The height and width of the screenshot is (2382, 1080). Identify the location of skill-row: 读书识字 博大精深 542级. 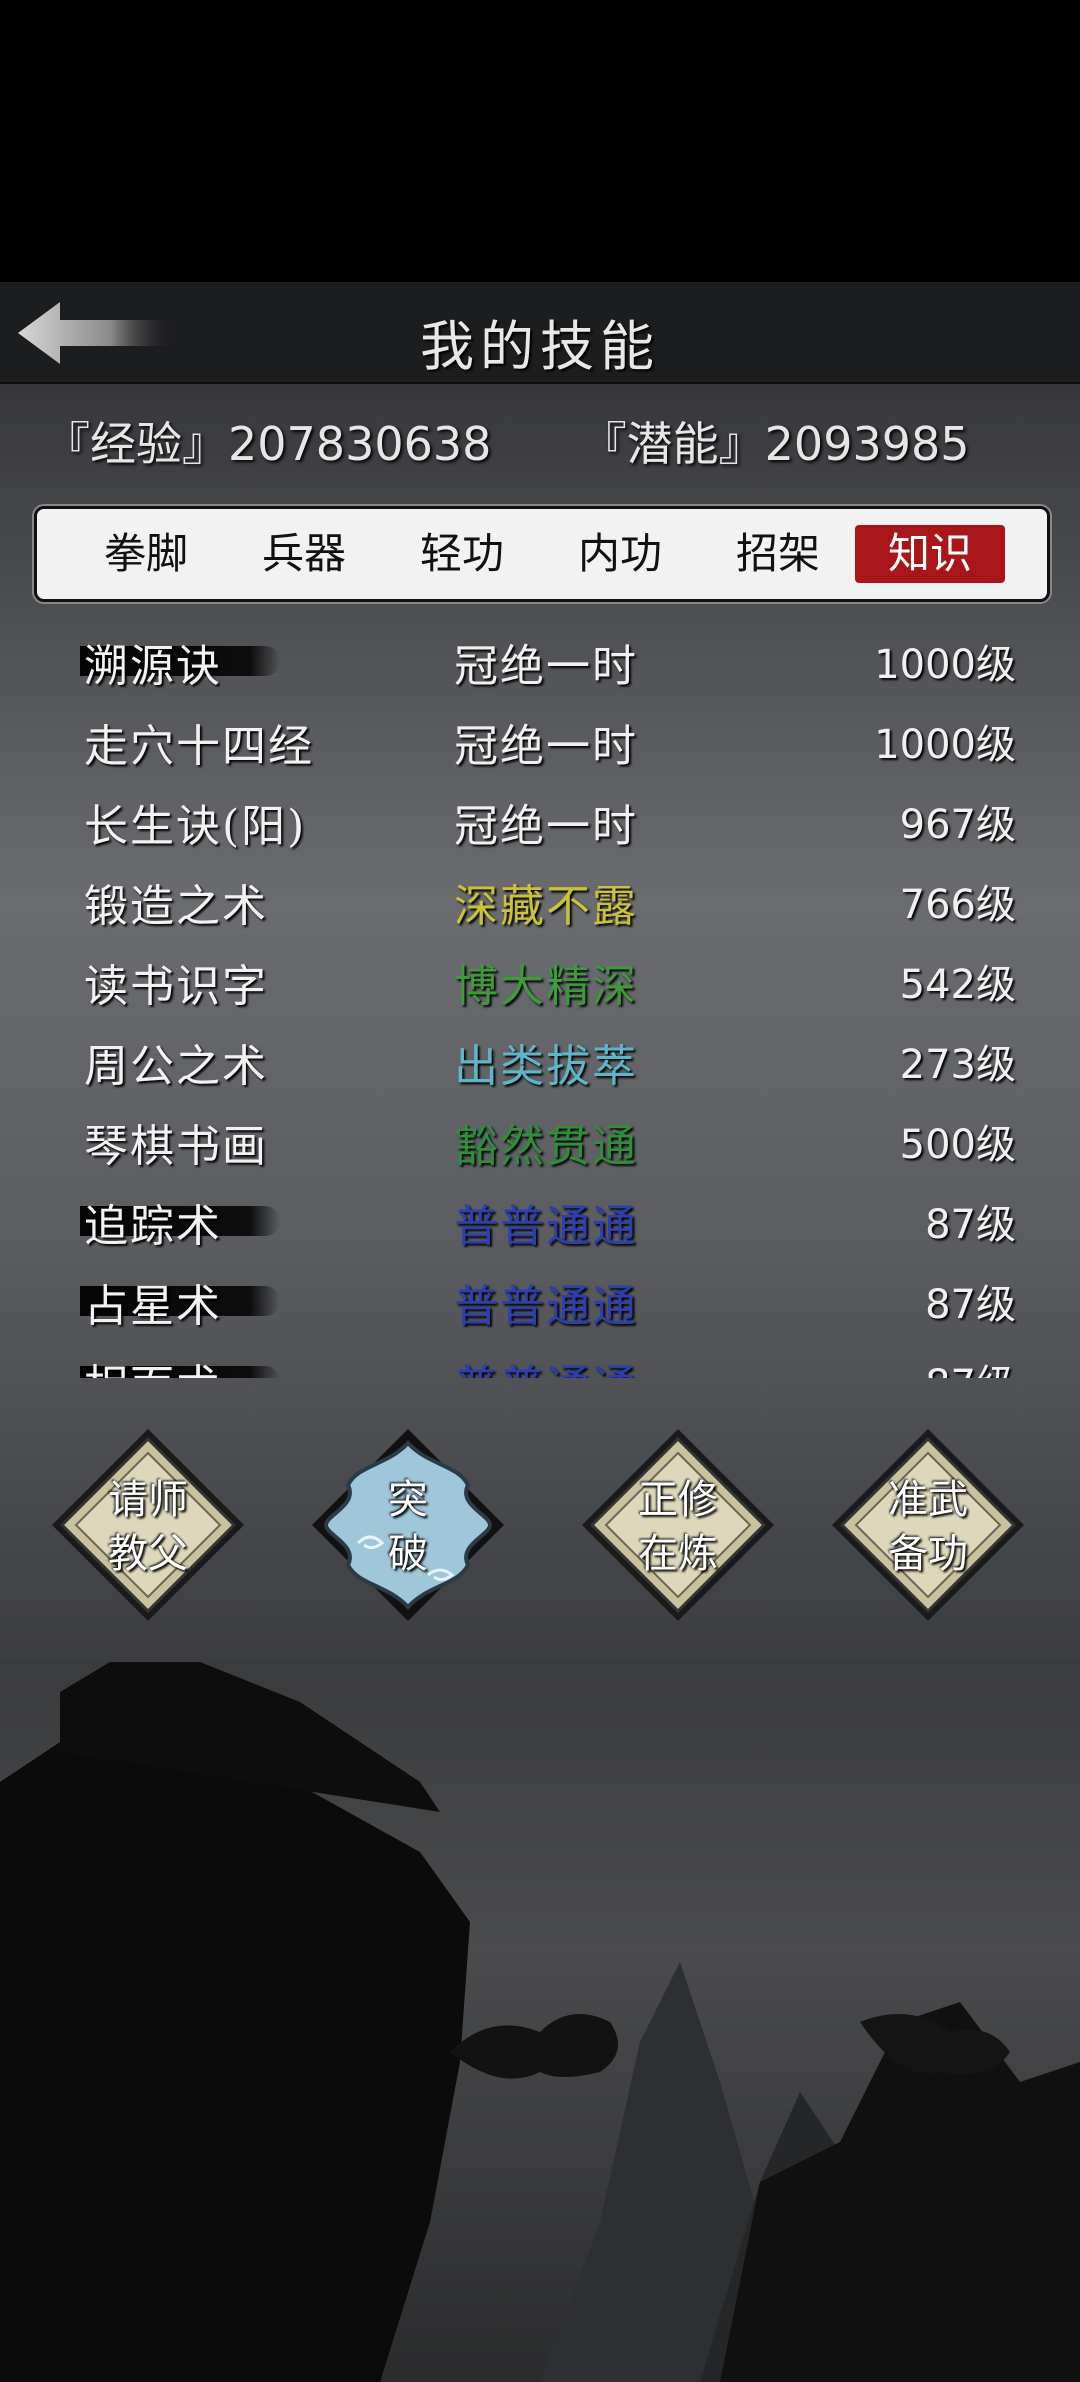
(545, 980).